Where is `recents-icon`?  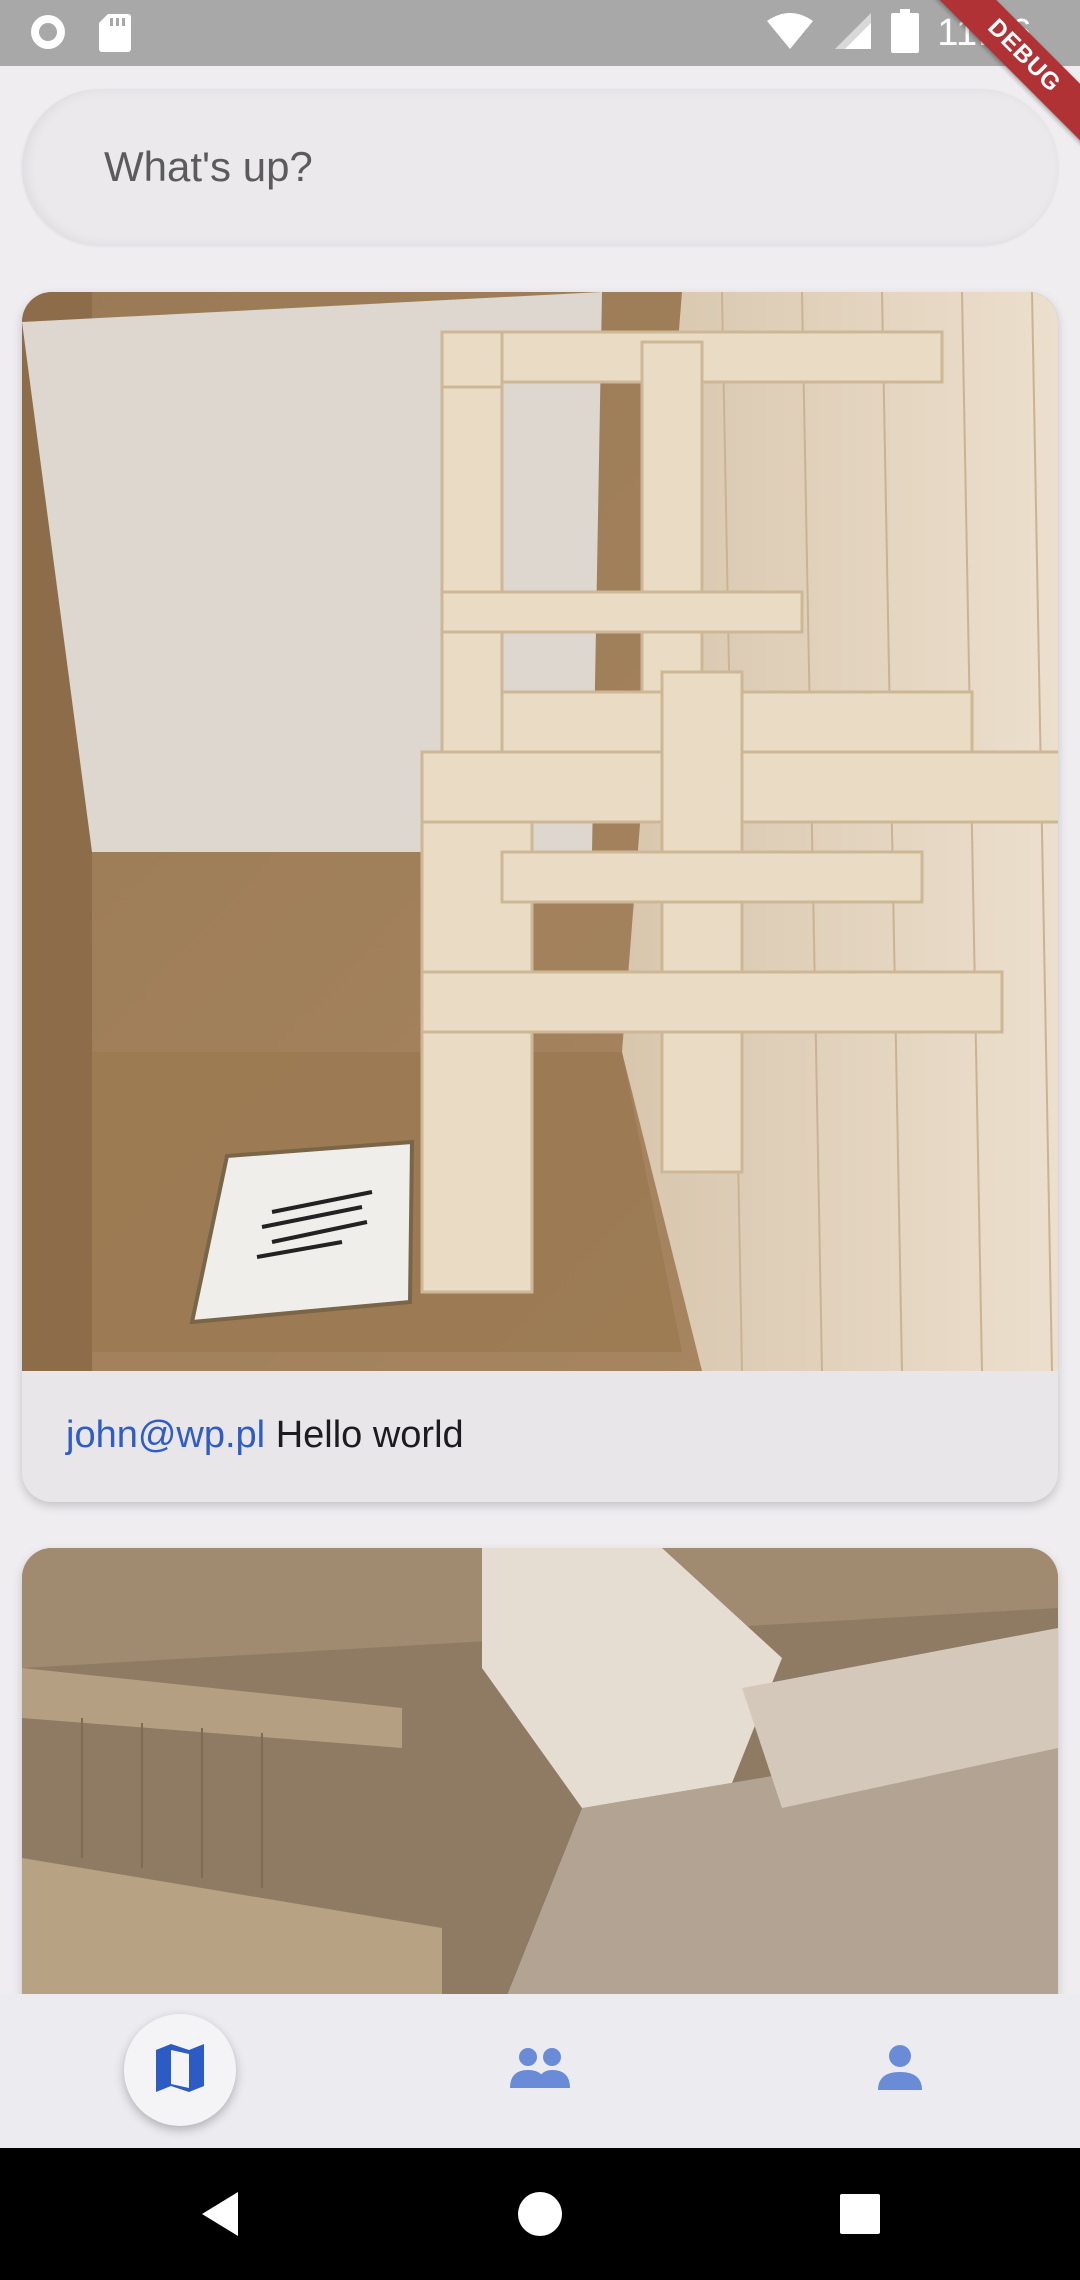
recents-icon is located at coordinates (860, 2216).